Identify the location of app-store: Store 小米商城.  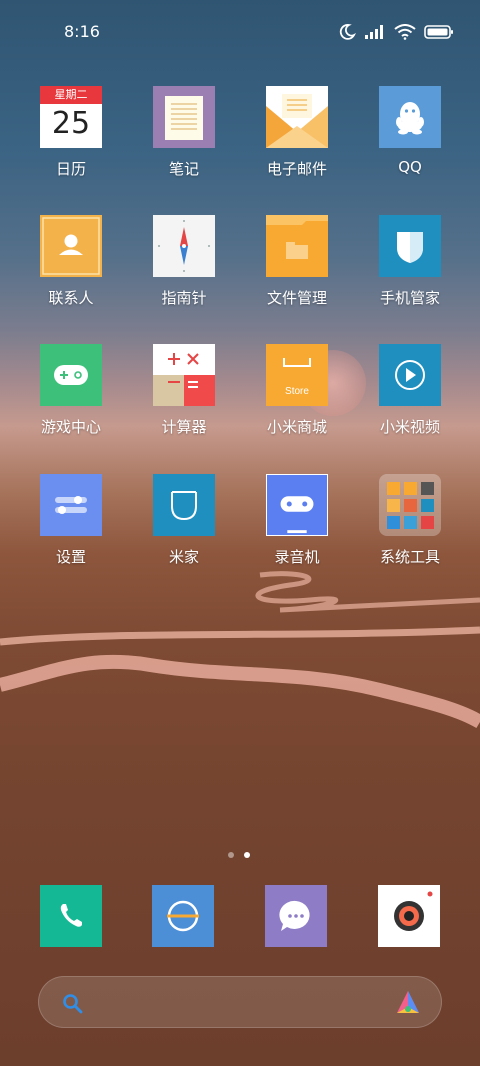
(297, 399).